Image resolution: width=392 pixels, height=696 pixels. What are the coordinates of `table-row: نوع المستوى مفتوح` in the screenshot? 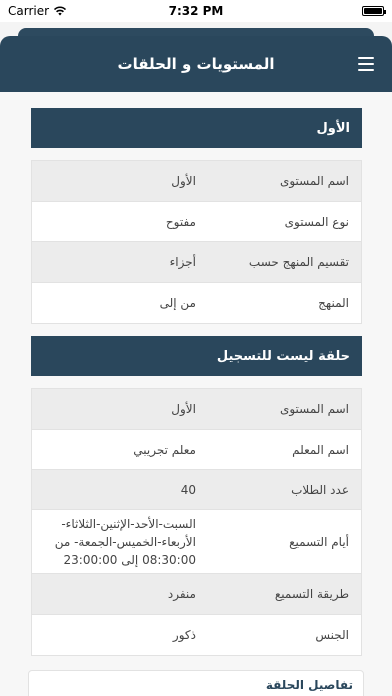 It's located at (196, 222).